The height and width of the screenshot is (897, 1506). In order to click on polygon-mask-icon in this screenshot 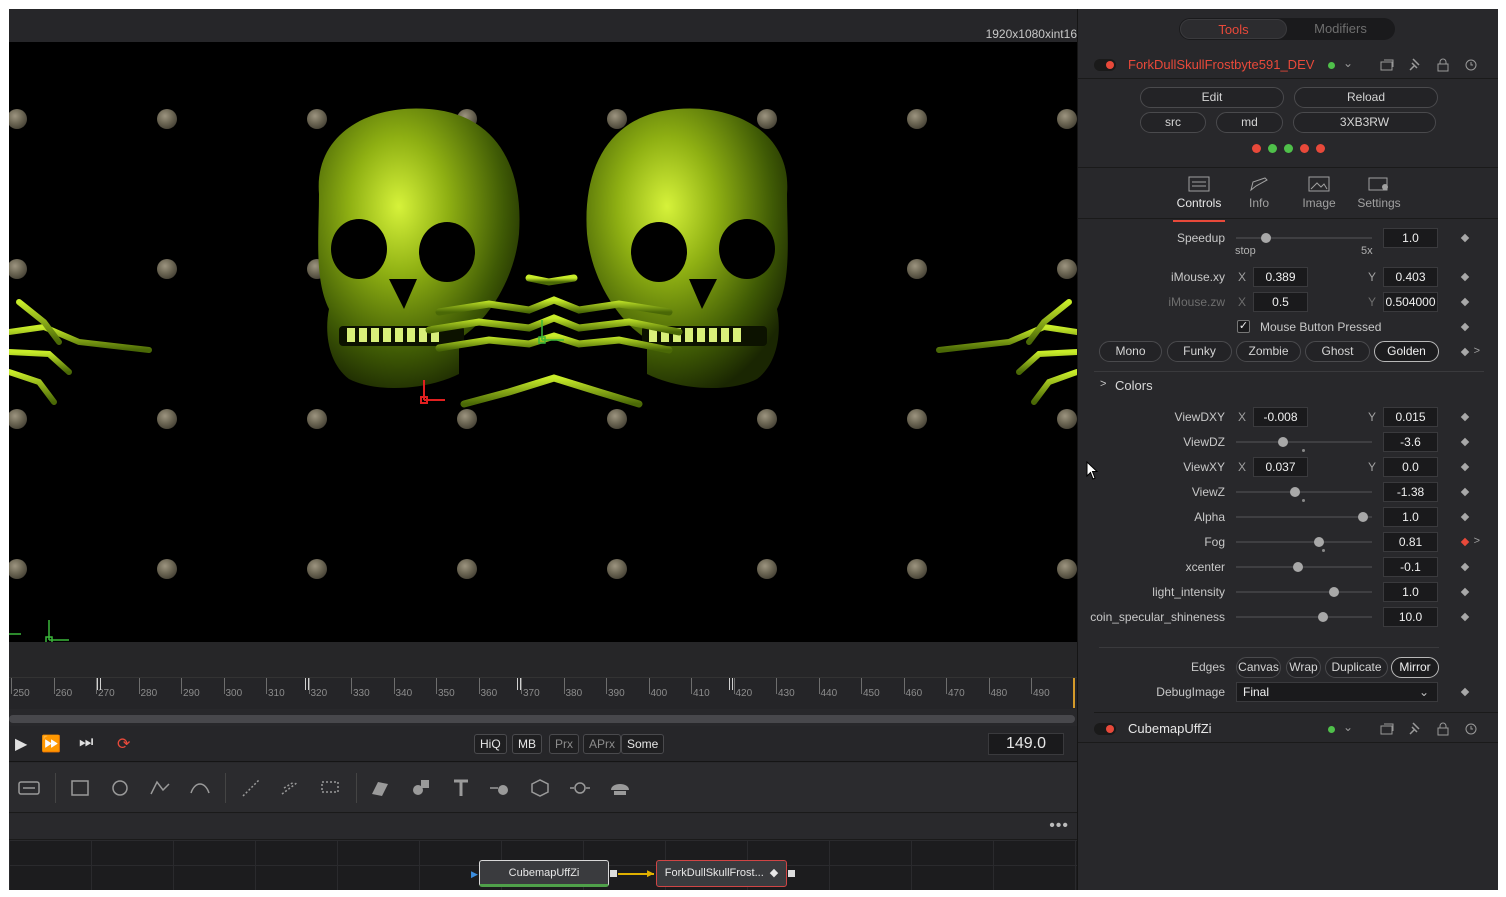, I will do `click(160, 788)`.